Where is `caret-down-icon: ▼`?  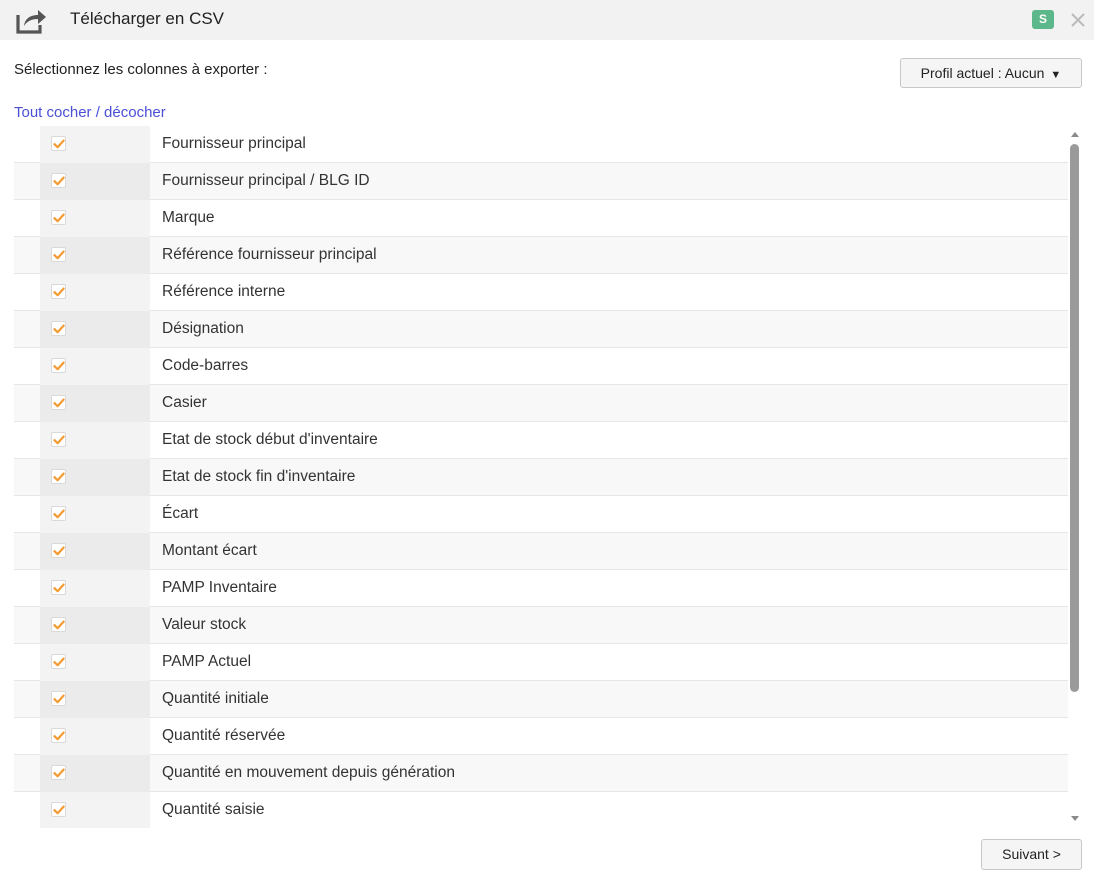
caret-down-icon: ▼ is located at coordinates (1056, 75).